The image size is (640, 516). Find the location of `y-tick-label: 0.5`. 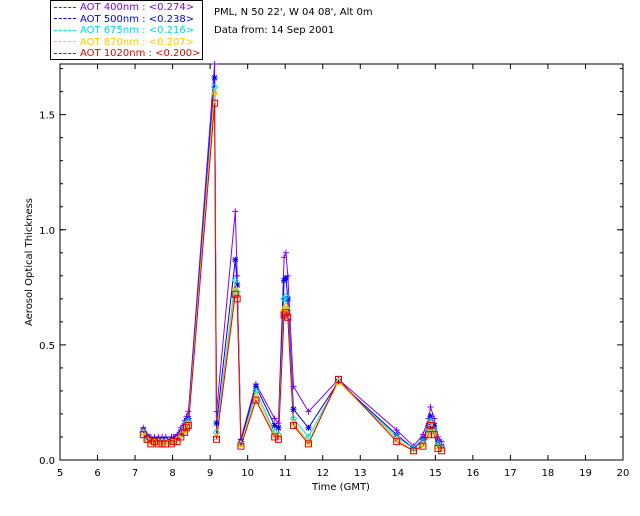

y-tick-label: 0.5 is located at coordinates (47, 346).